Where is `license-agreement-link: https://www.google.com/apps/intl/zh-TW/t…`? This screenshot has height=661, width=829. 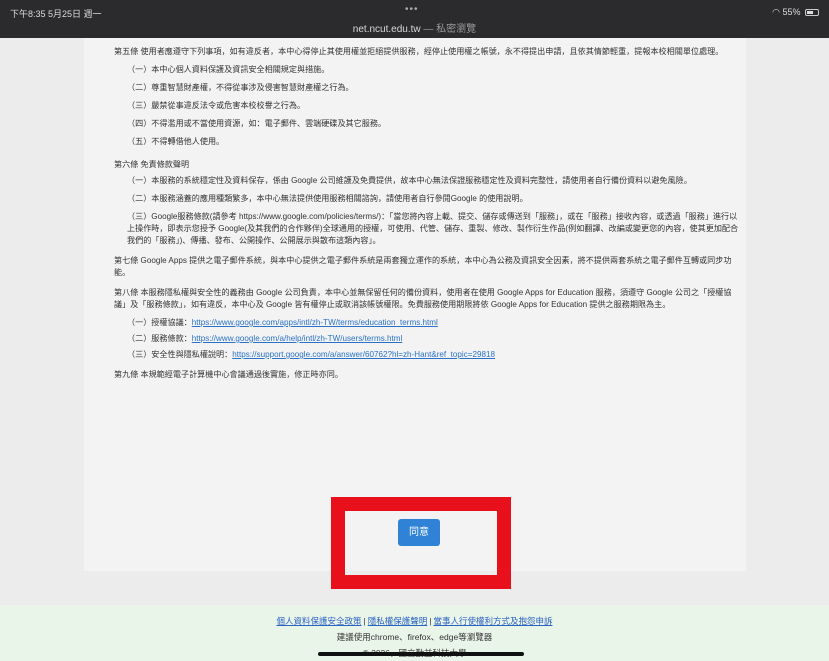
license-agreement-link: https://www.google.com/apps/intl/zh-TW/t… is located at coordinates (315, 322).